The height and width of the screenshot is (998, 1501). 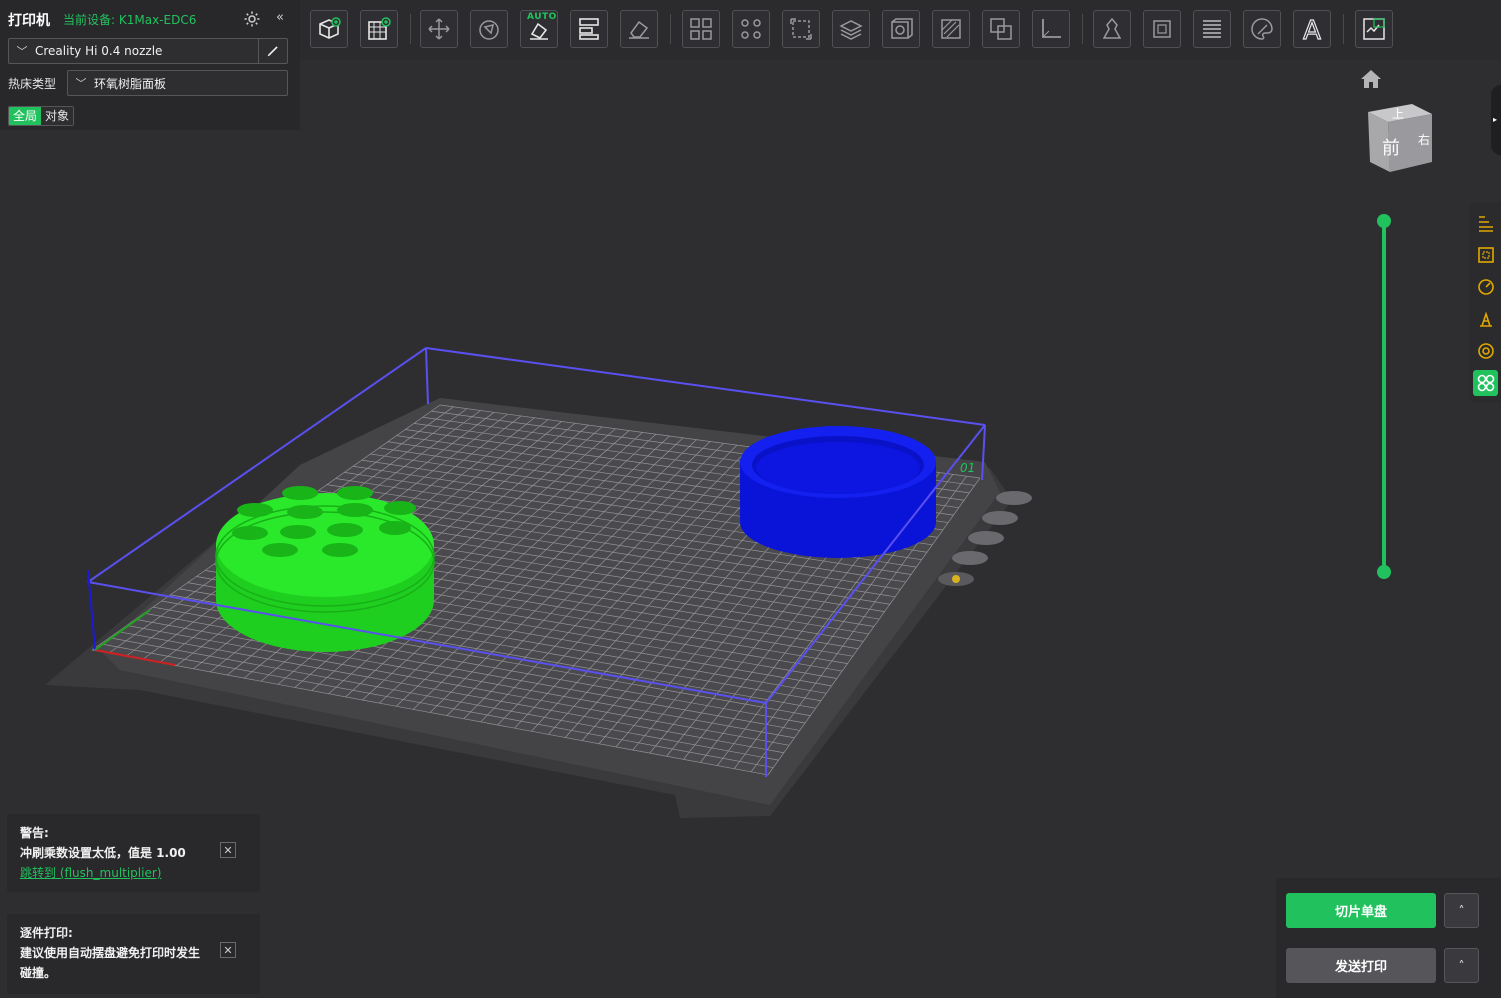 I want to click on multicolor-view-button, so click(x=1485, y=383).